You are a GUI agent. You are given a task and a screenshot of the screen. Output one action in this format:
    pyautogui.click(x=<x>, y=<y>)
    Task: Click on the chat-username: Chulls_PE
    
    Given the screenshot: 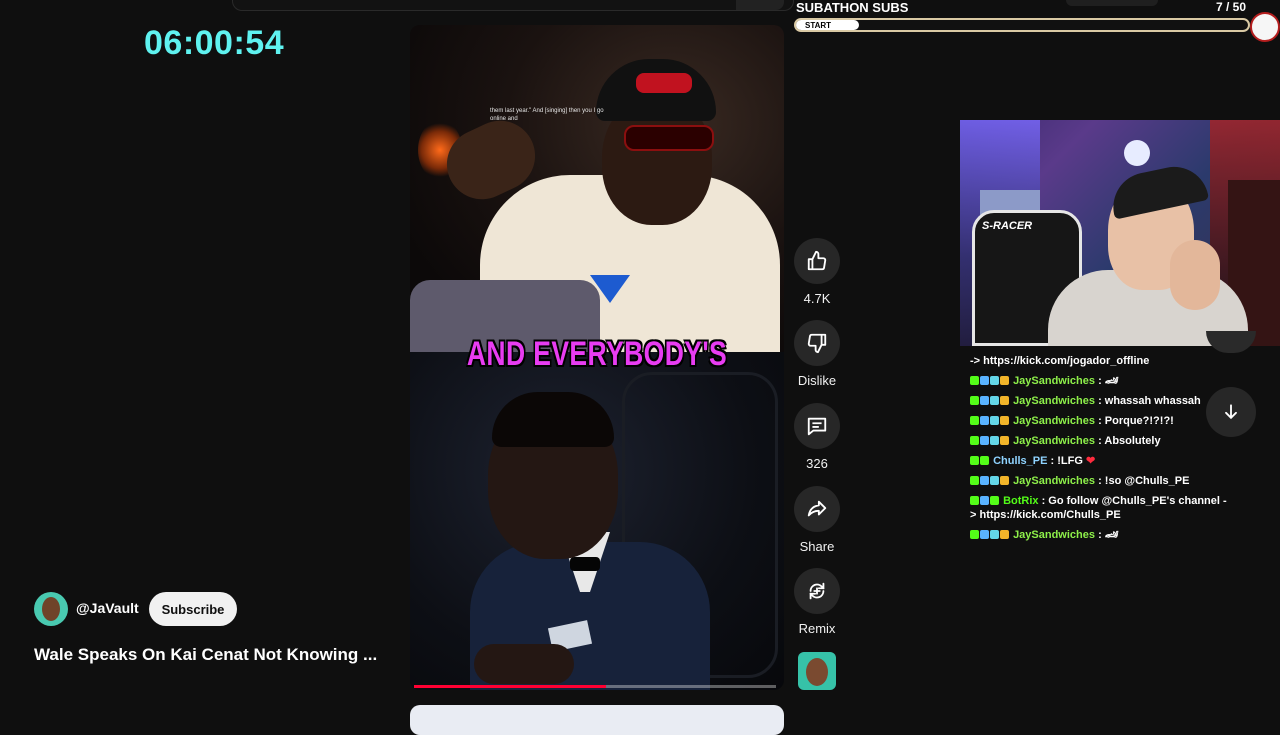 What is the action you would take?
    pyautogui.click(x=1020, y=461)
    